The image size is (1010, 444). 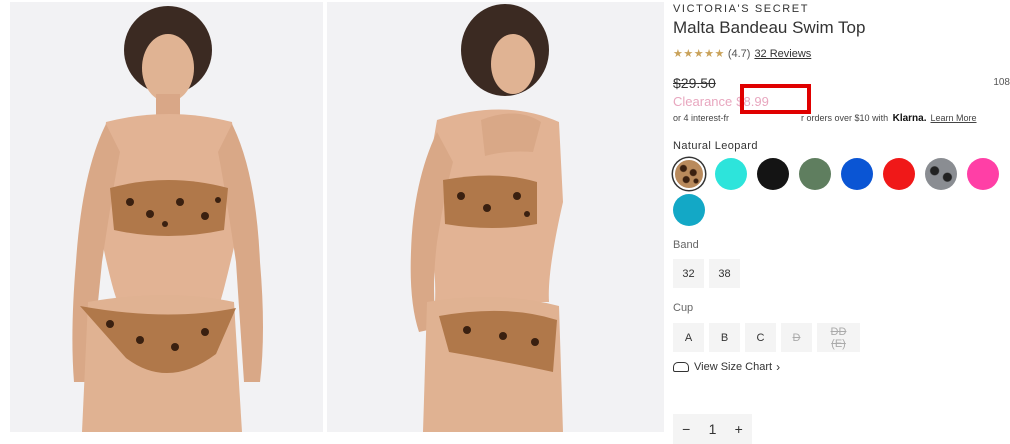 I want to click on band-label: Band, so click(x=686, y=245).